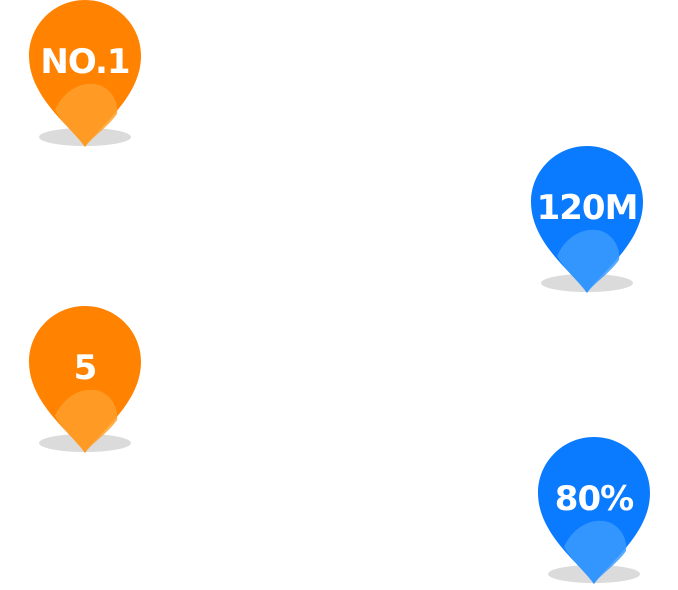 The image size is (678, 590). I want to click on pin-marker-120m: 120M, so click(587, 222).